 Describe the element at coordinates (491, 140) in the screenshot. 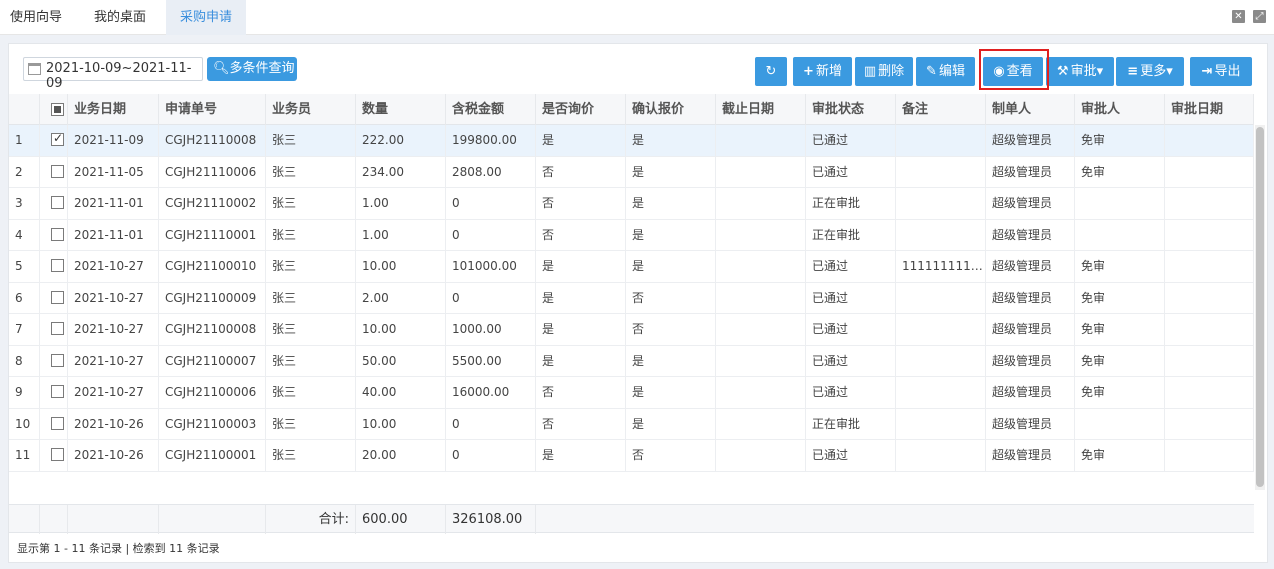

I see `cell-tax-amount: 199800.00` at that location.